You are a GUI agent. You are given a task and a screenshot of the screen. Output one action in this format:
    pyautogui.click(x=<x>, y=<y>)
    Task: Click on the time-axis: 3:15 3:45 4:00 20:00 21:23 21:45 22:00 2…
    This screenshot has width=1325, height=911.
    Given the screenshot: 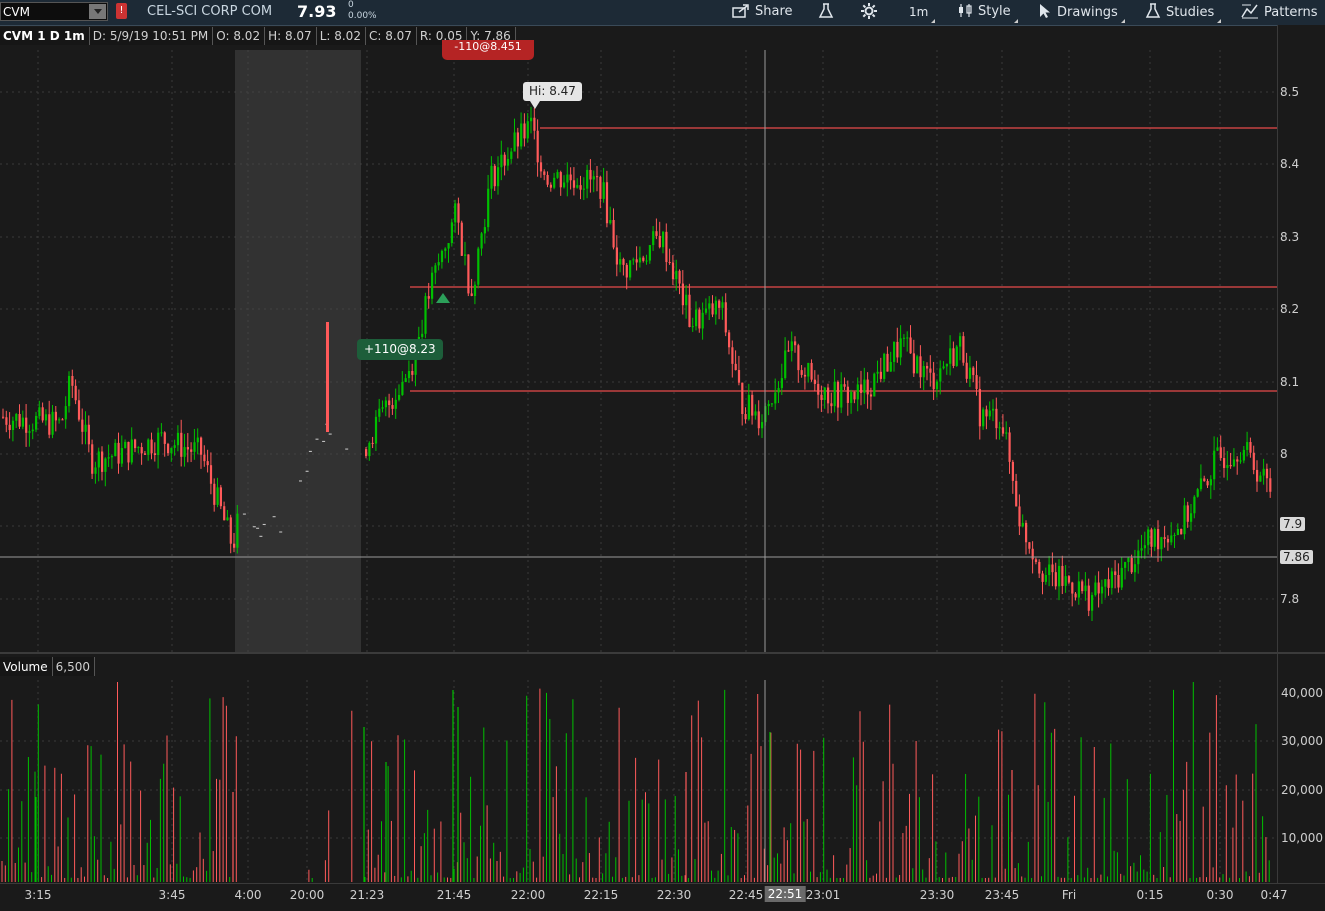 What is the action you would take?
    pyautogui.click(x=662, y=897)
    